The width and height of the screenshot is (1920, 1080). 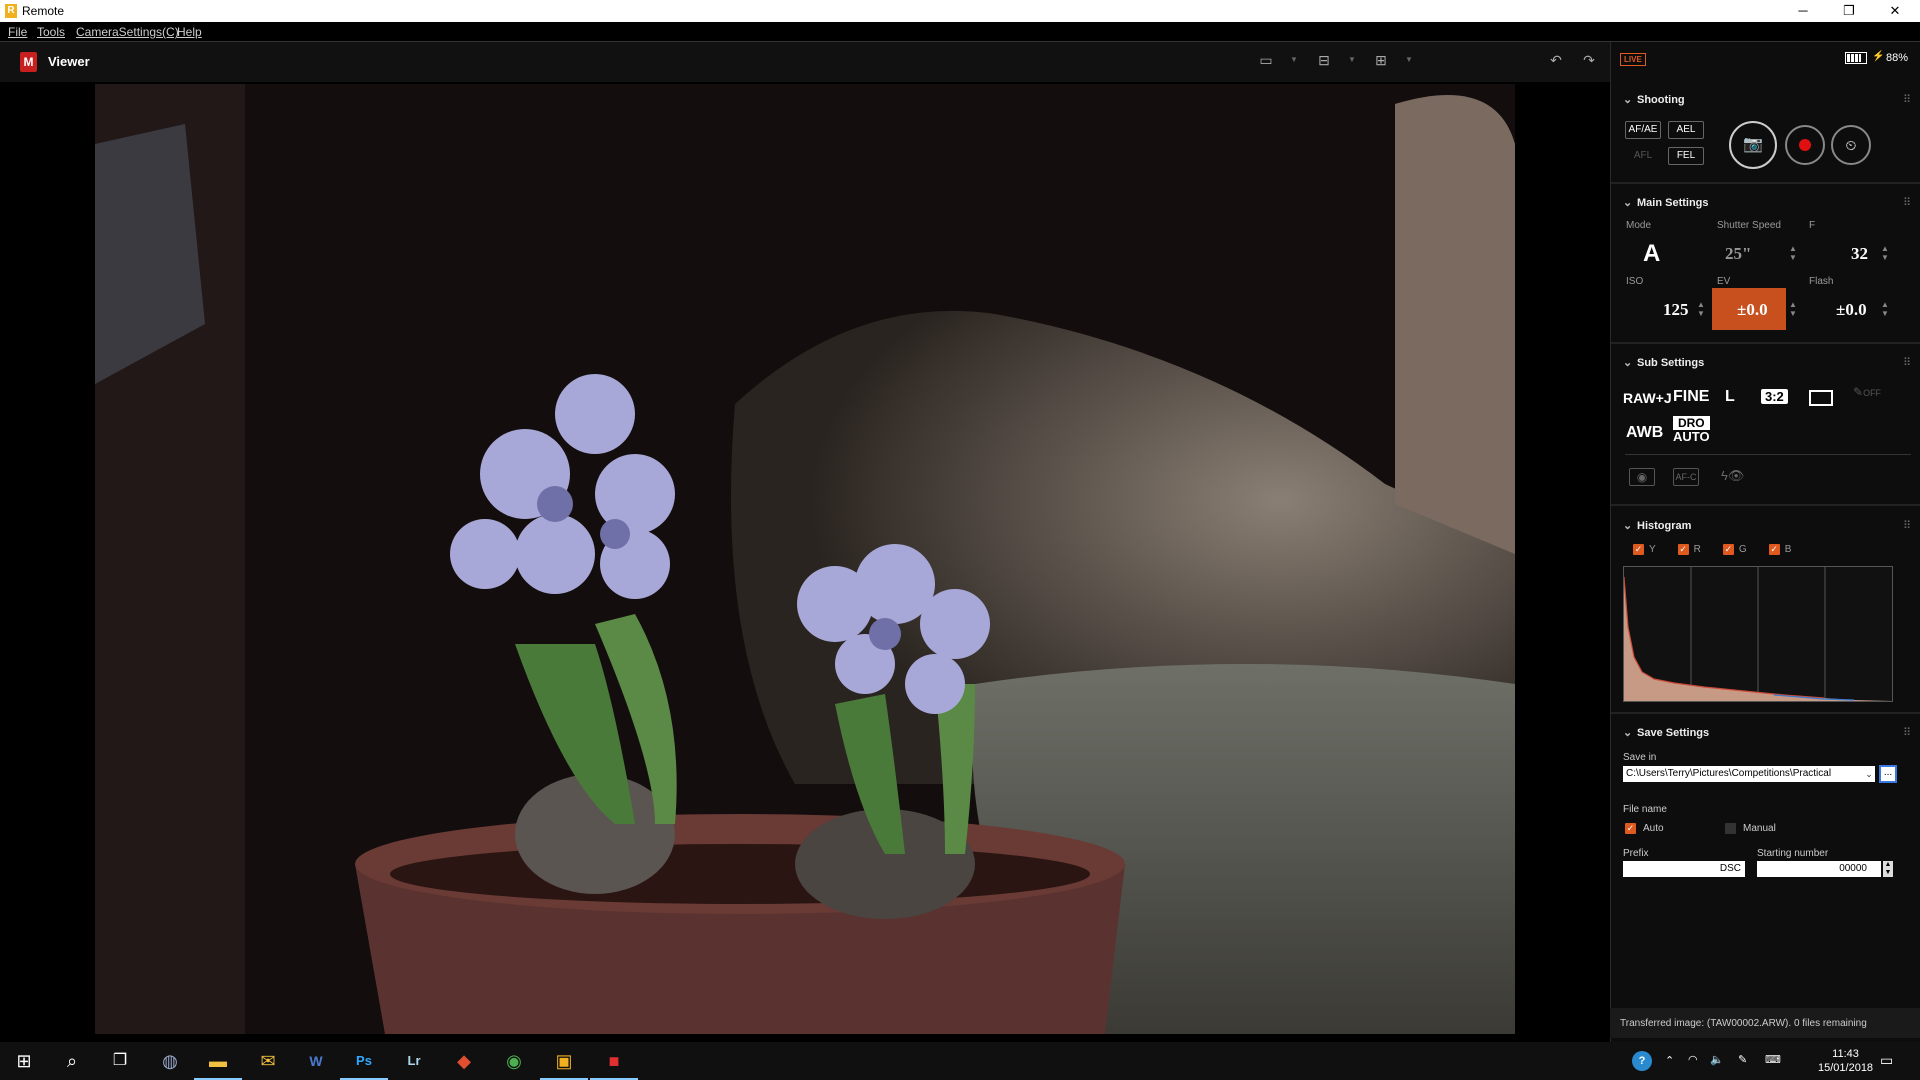 I want to click on menu-tools: Tools, so click(x=51, y=32).